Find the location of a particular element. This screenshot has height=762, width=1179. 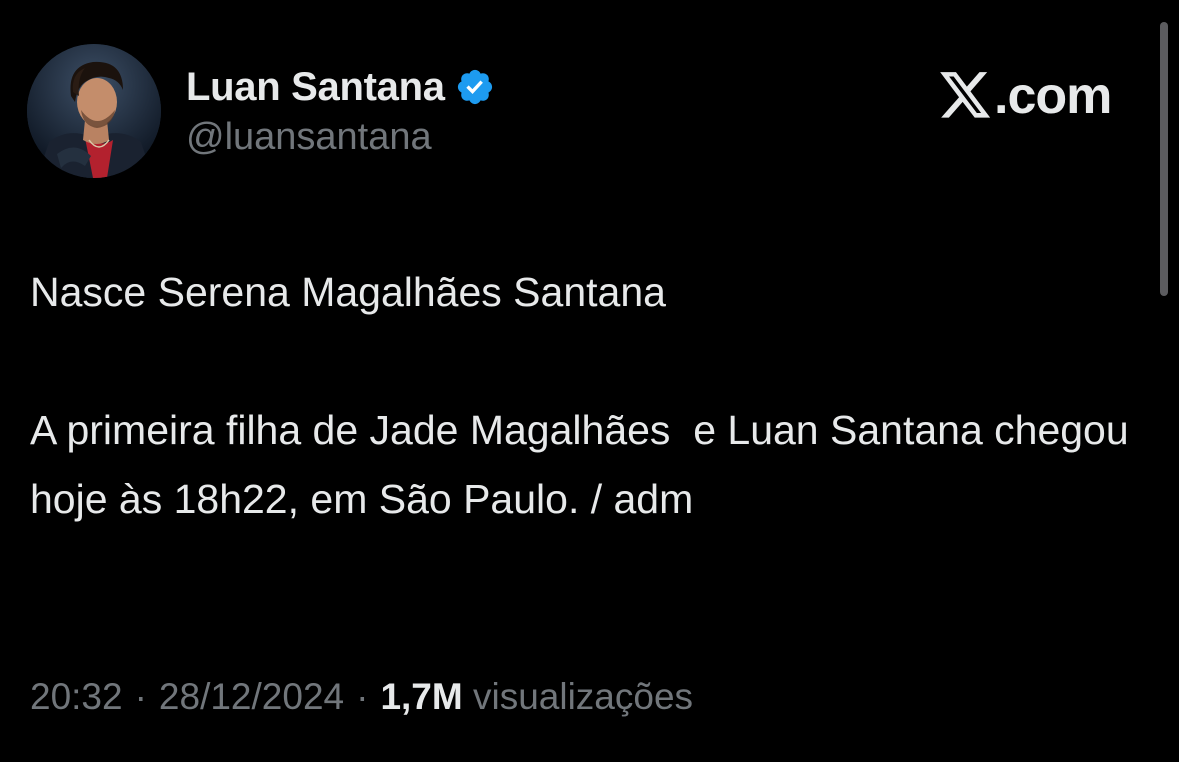

author-avatar is located at coordinates (94, 111).